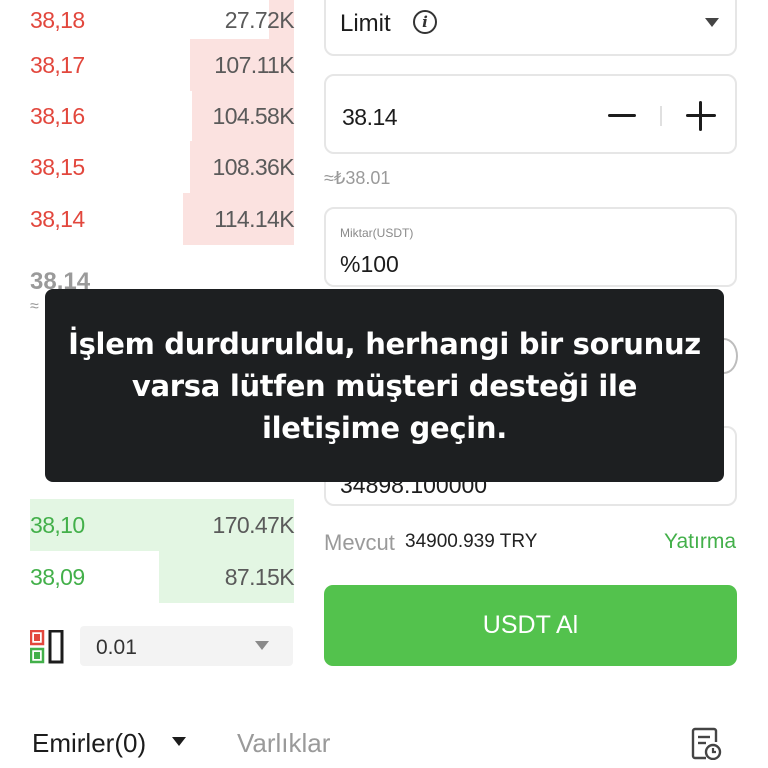 Image resolution: width=768 pixels, height=768 pixels. Describe the element at coordinates (359, 542) in the screenshot. I see `available-label: Mevcut` at that location.